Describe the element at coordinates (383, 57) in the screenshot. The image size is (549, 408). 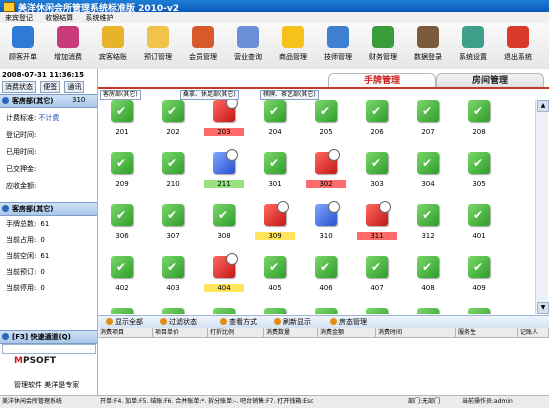
I see `toolbar-label: 财务管理` at that location.